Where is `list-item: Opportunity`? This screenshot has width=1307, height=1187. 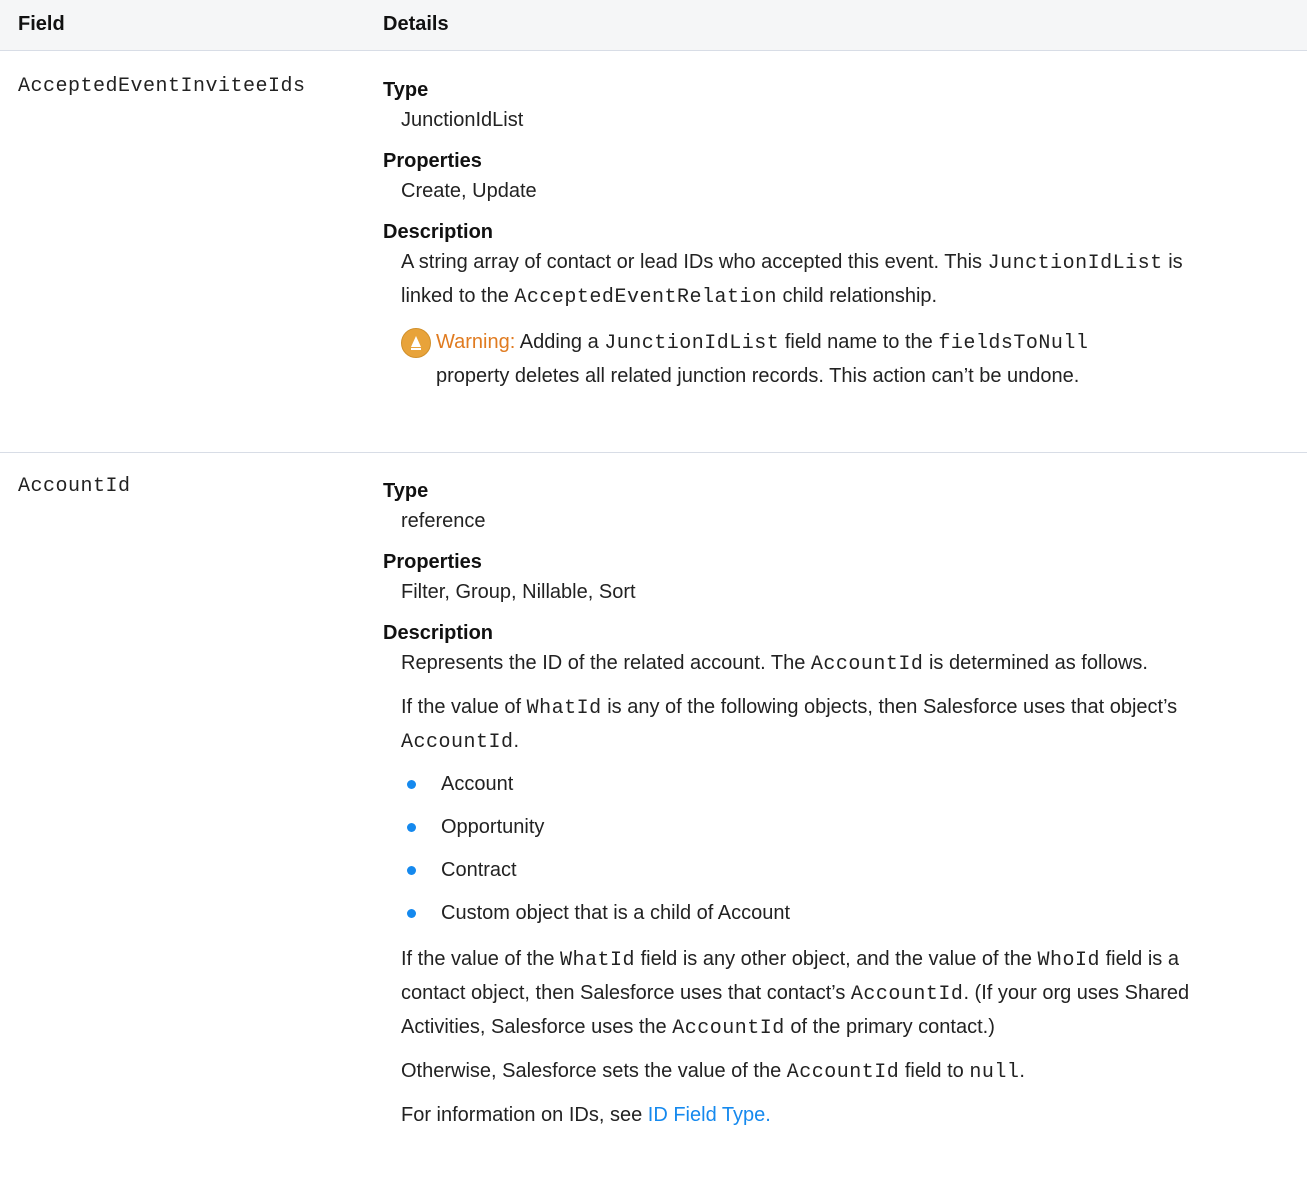 list-item: Opportunity is located at coordinates (840, 827).